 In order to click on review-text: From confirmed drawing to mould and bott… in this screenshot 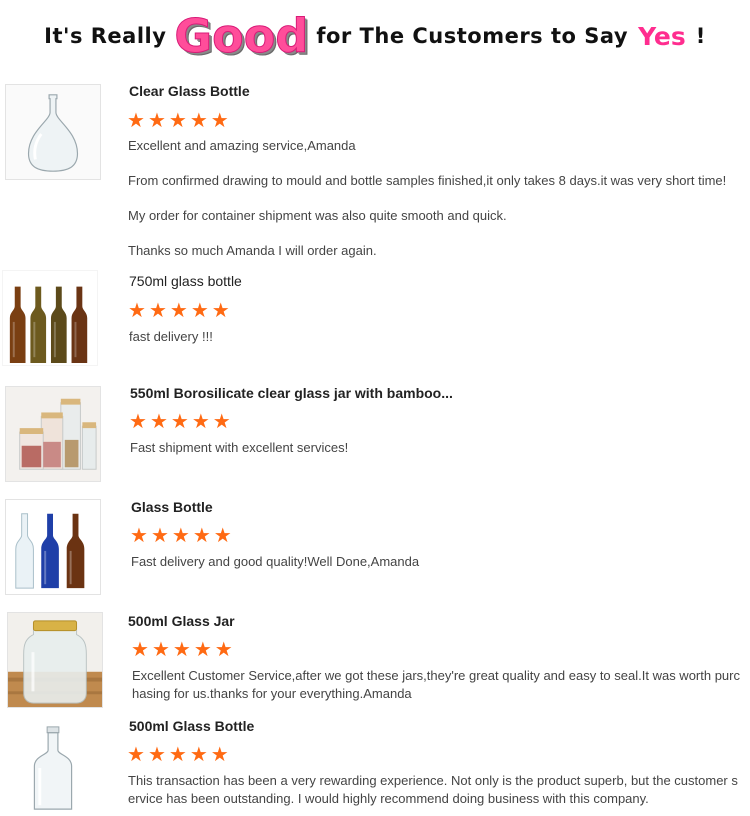, I will do `click(427, 180)`.